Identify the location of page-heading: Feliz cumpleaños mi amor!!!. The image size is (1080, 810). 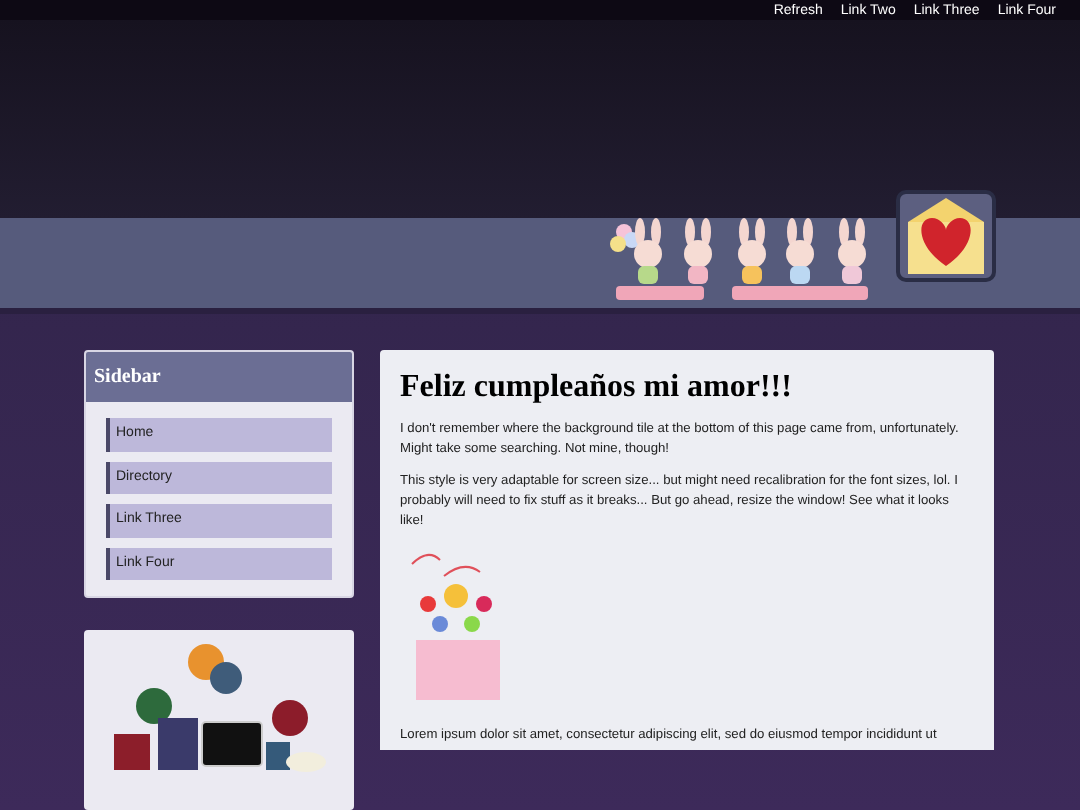
(597, 388).